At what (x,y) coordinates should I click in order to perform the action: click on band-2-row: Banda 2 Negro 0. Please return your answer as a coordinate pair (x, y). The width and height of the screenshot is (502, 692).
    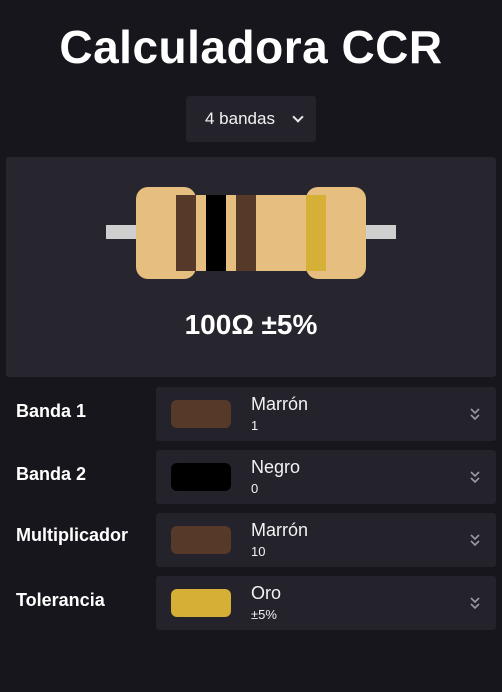
    Looking at the image, I should click on (251, 477).